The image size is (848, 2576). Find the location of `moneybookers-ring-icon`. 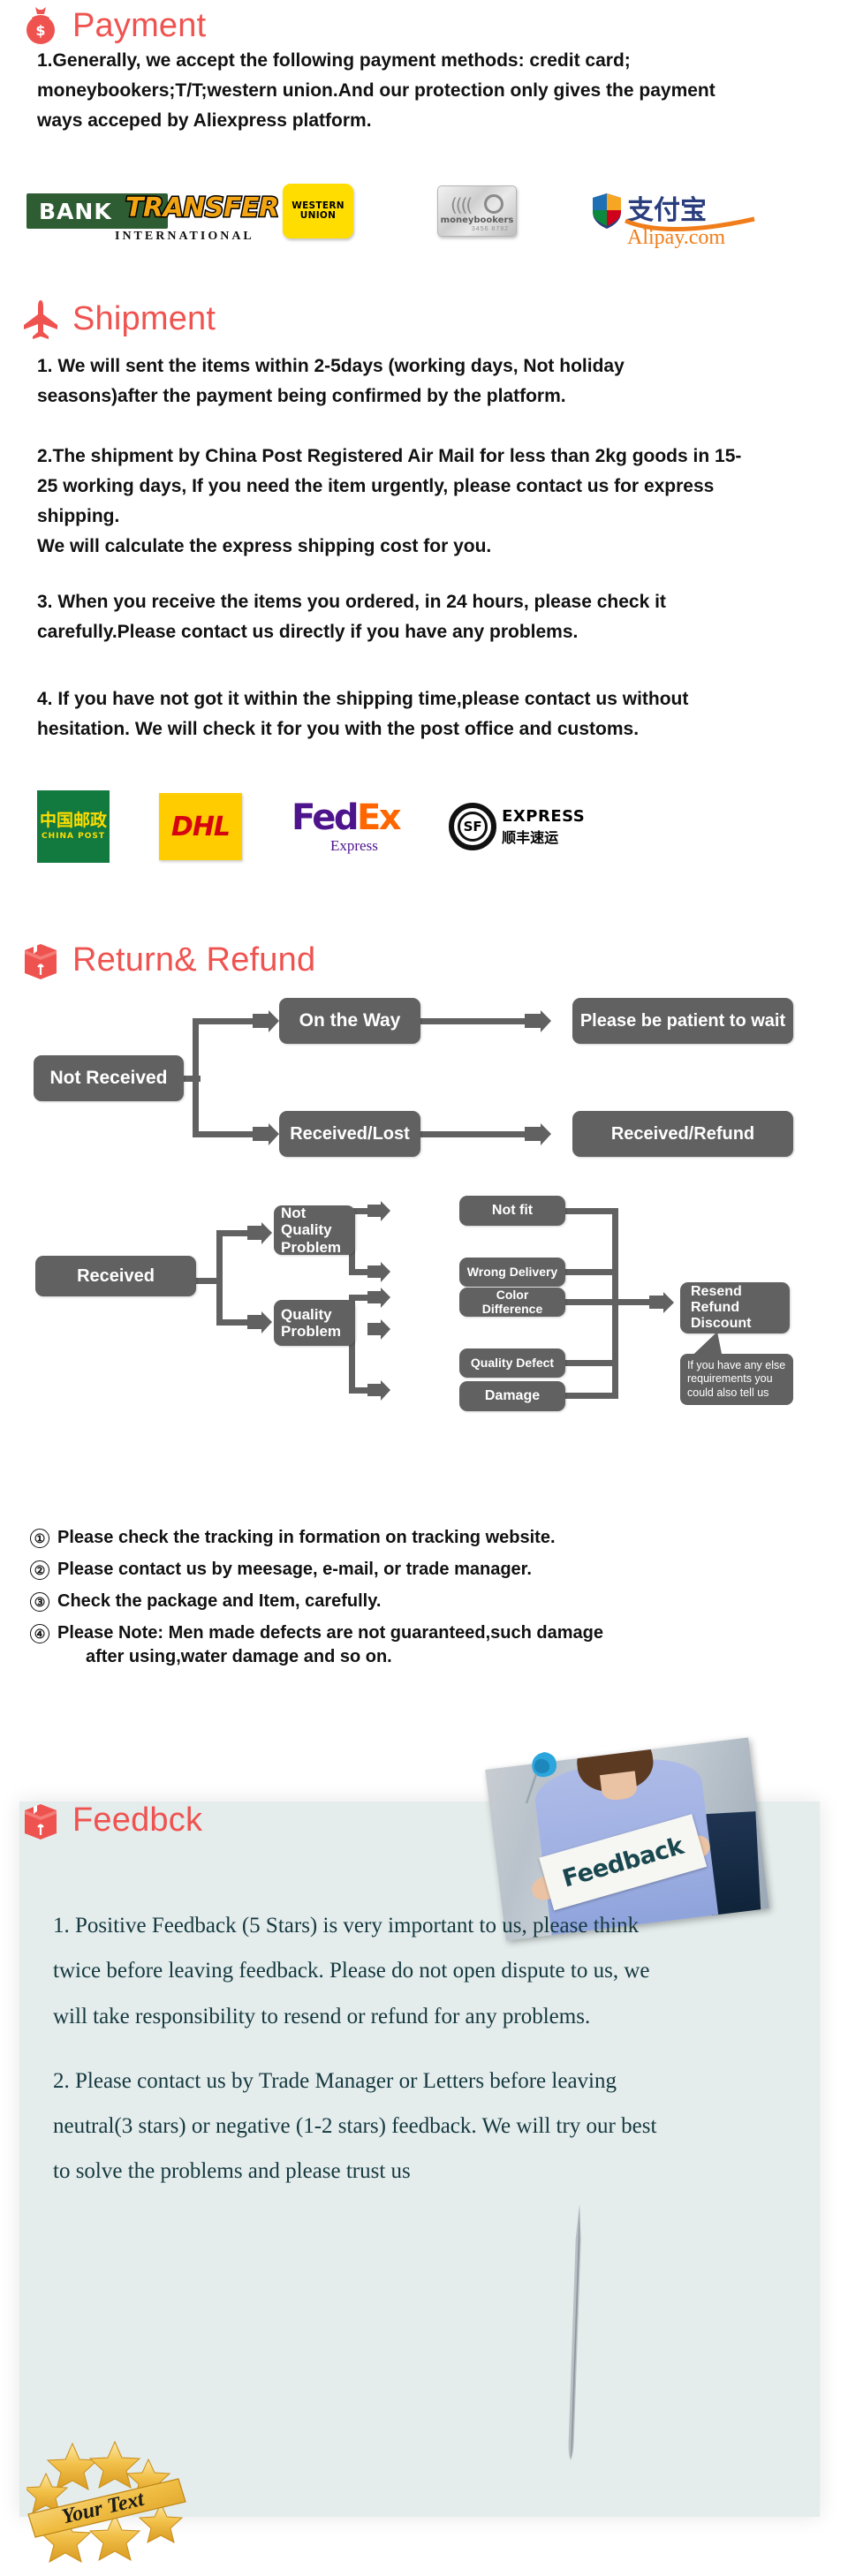

moneybookers-ring-icon is located at coordinates (494, 204).